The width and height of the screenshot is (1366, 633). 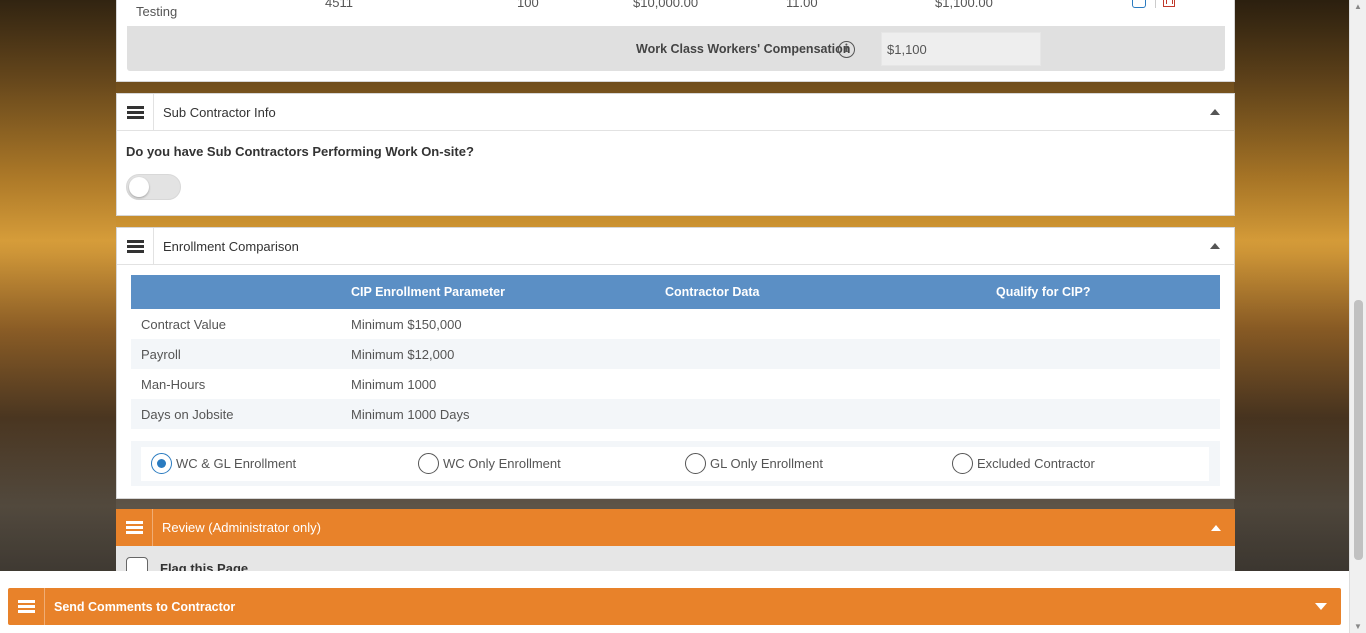 I want to click on radio-checked-icon, so click(x=161, y=463).